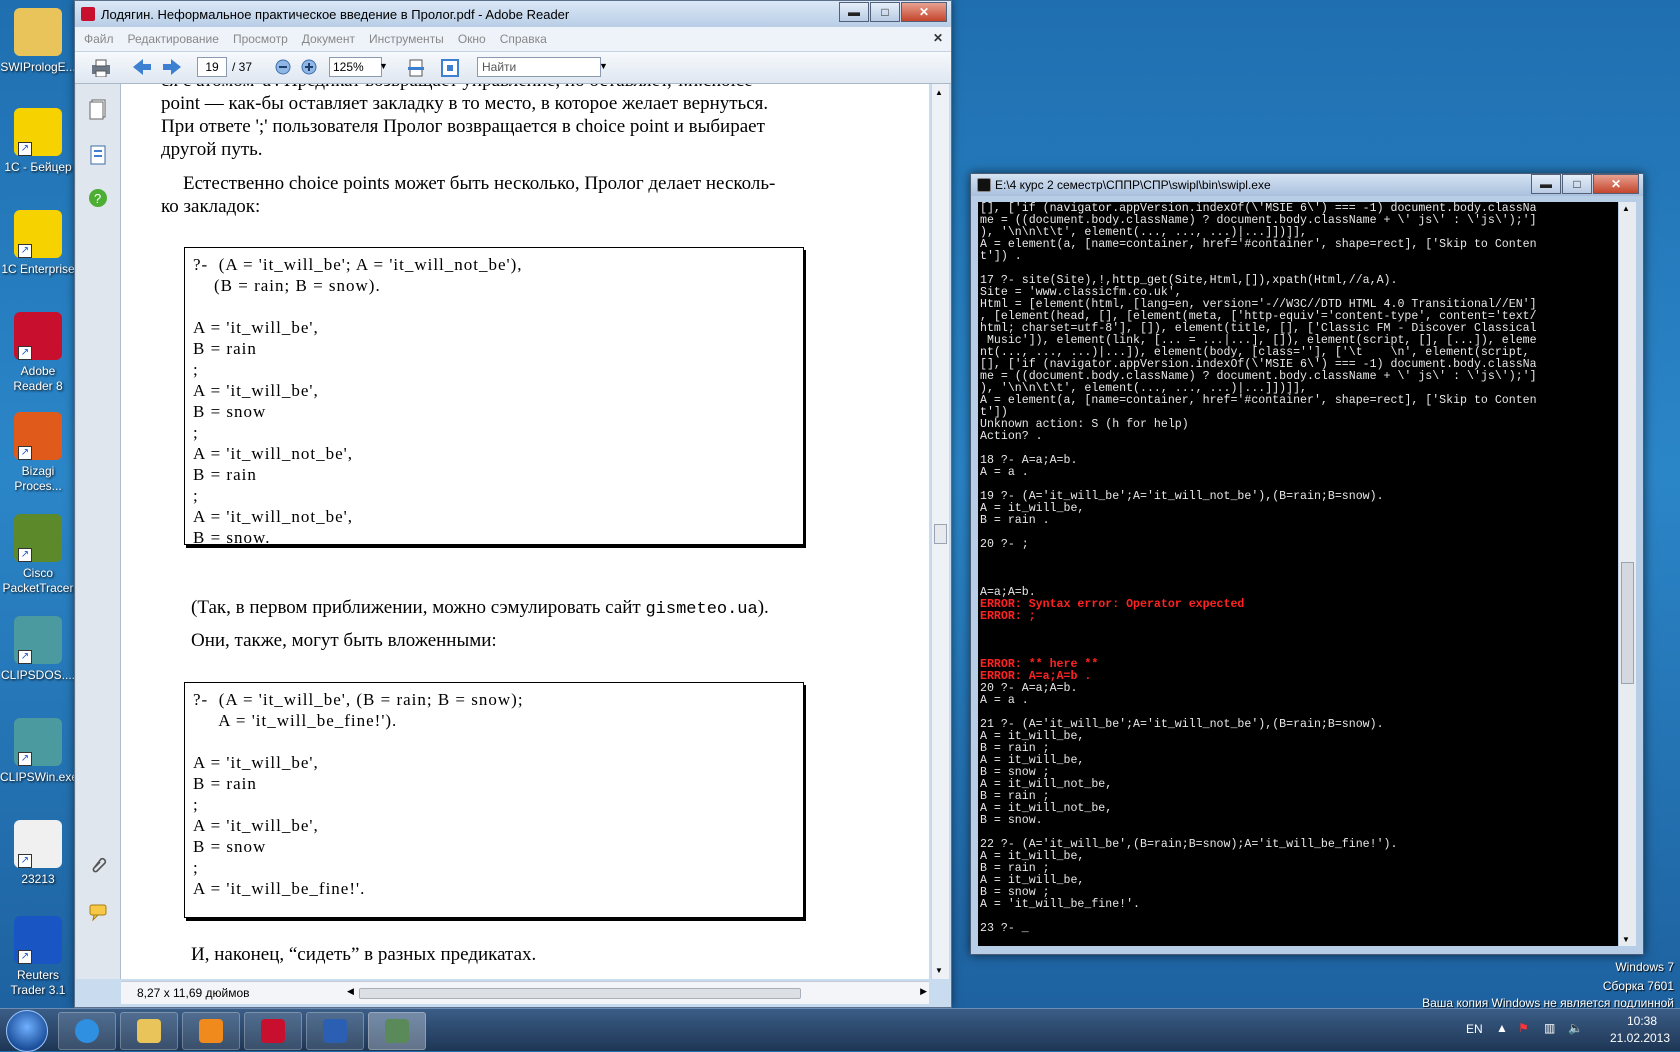 The image size is (1680, 1052). What do you see at coordinates (101, 67) in the screenshot?
I see `print-icon` at bounding box center [101, 67].